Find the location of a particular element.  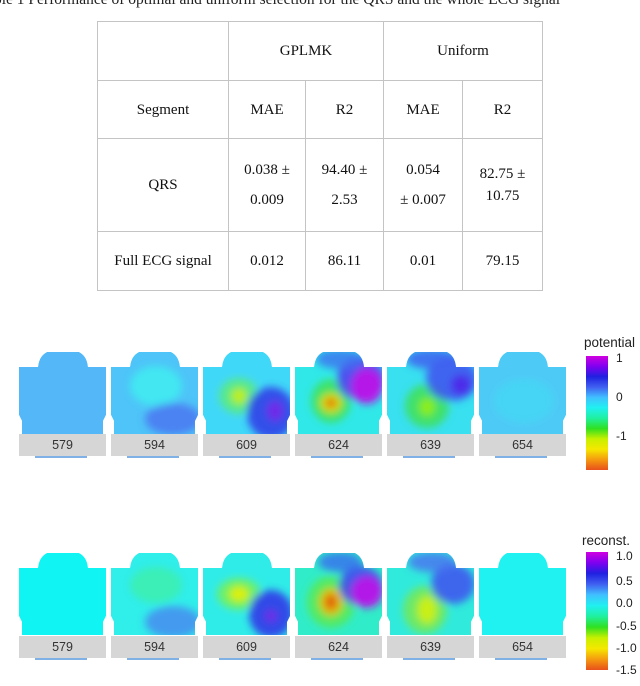

torso-map-panel: 579 is located at coordinates (62, 606).